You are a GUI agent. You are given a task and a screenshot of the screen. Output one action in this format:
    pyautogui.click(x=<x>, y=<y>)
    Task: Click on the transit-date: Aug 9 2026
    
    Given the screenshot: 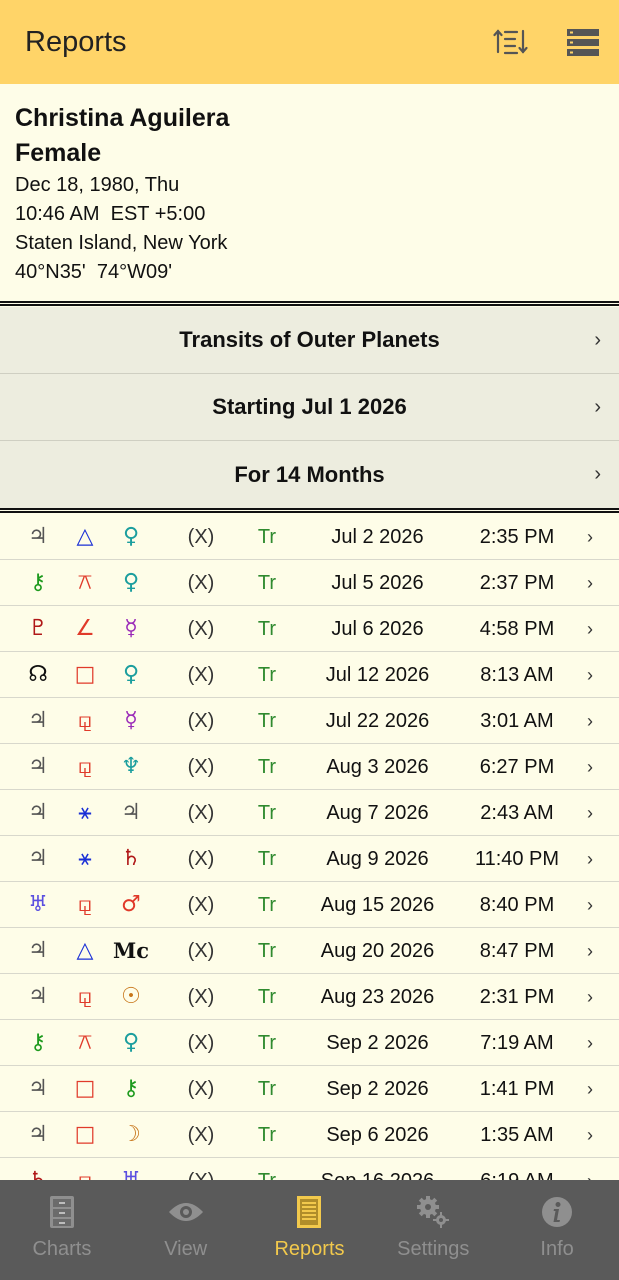 What is the action you would take?
    pyautogui.click(x=377, y=859)
    